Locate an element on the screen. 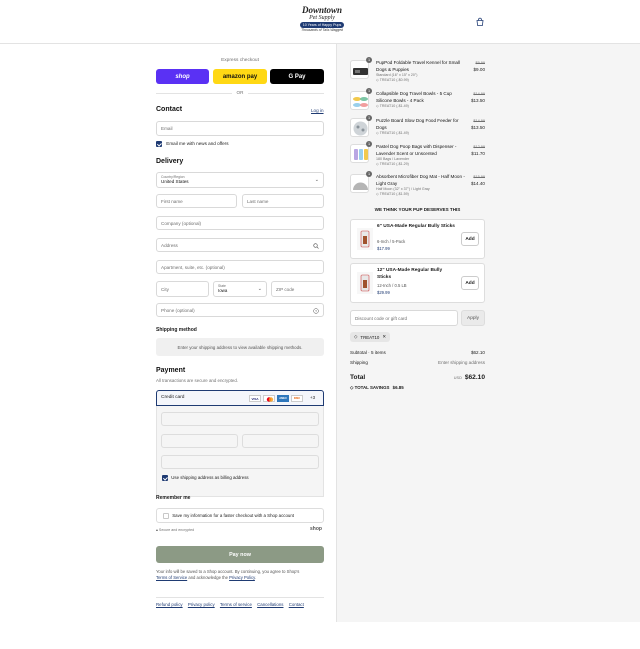 This screenshot has height=649, width=640. new-price: $11.70 is located at coordinates (478, 153).